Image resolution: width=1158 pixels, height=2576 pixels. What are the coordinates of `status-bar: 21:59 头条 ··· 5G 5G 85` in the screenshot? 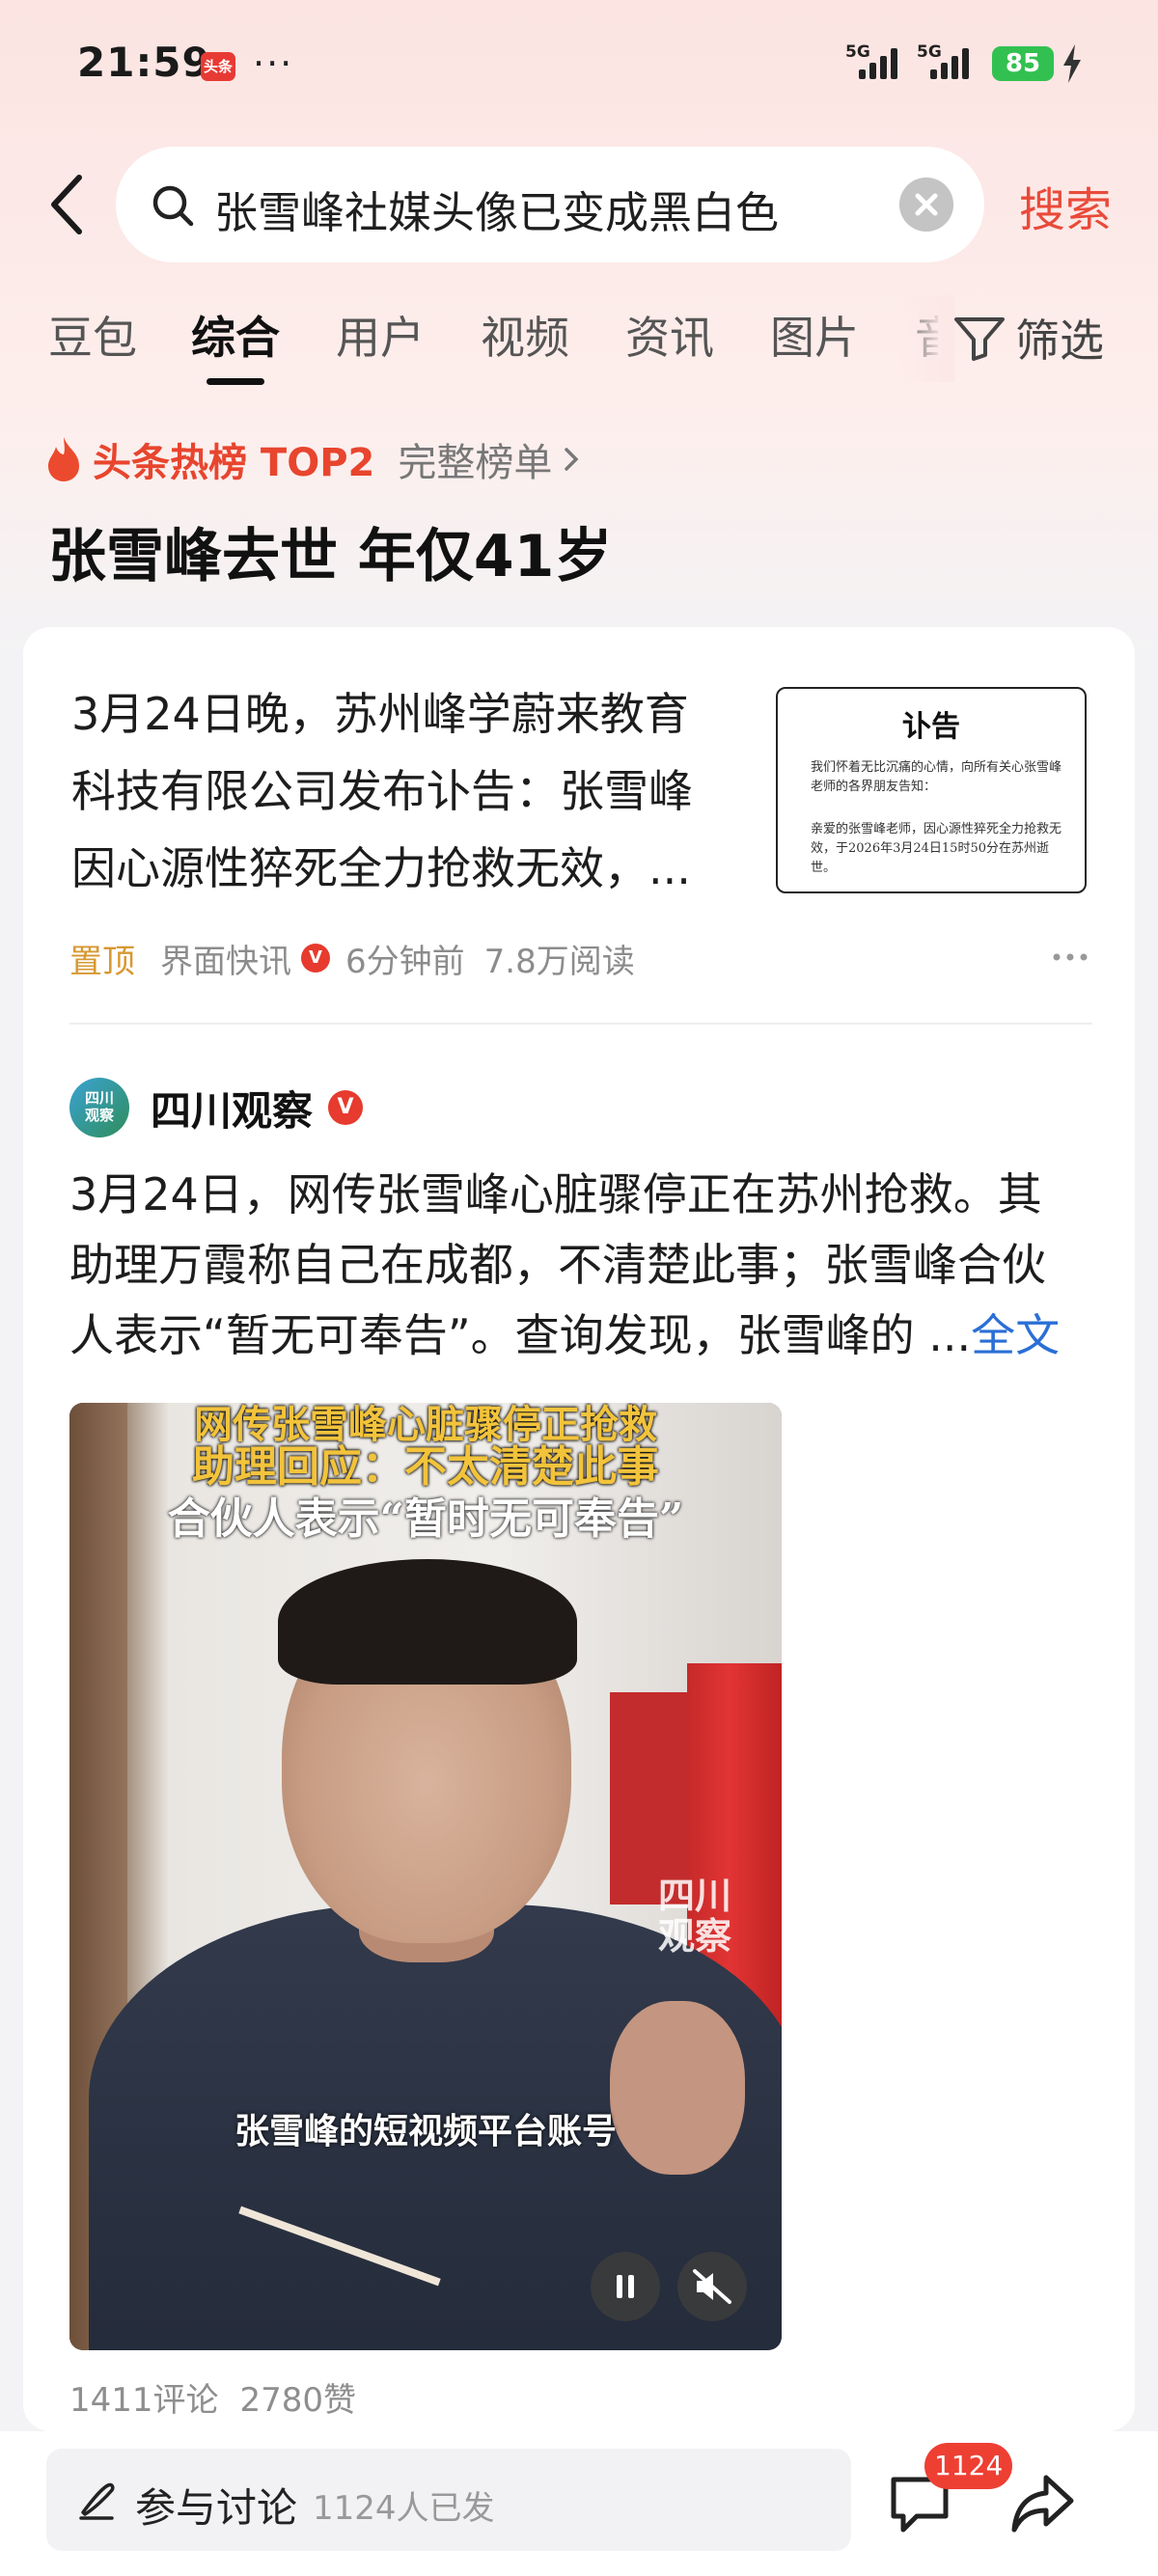 It's located at (579, 63).